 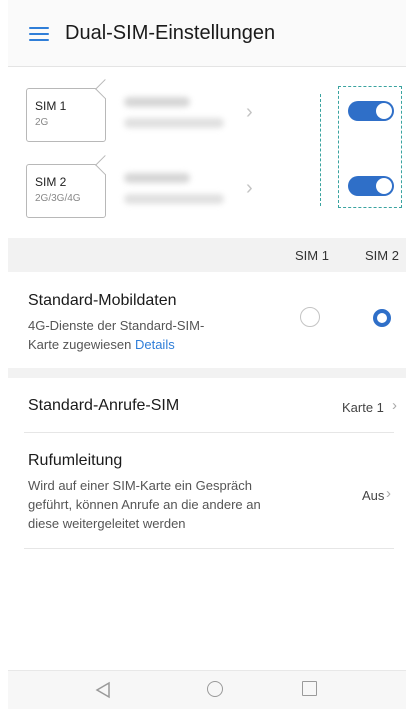 I want to click on app-header: Dual-SIM-Einstellungen, so click(x=207, y=33).